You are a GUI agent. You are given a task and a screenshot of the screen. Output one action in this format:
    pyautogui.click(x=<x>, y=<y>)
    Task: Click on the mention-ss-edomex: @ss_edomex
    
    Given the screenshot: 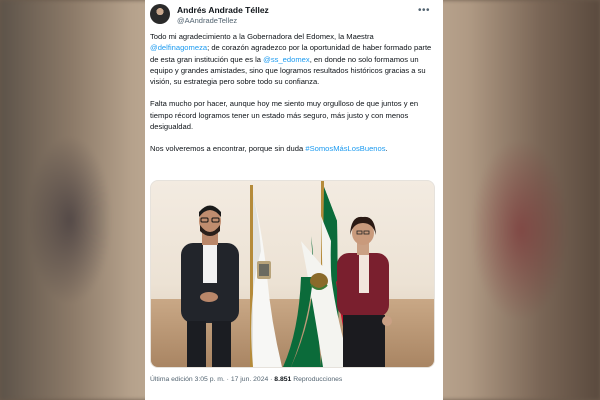 What is the action you would take?
    pyautogui.click(x=286, y=59)
    